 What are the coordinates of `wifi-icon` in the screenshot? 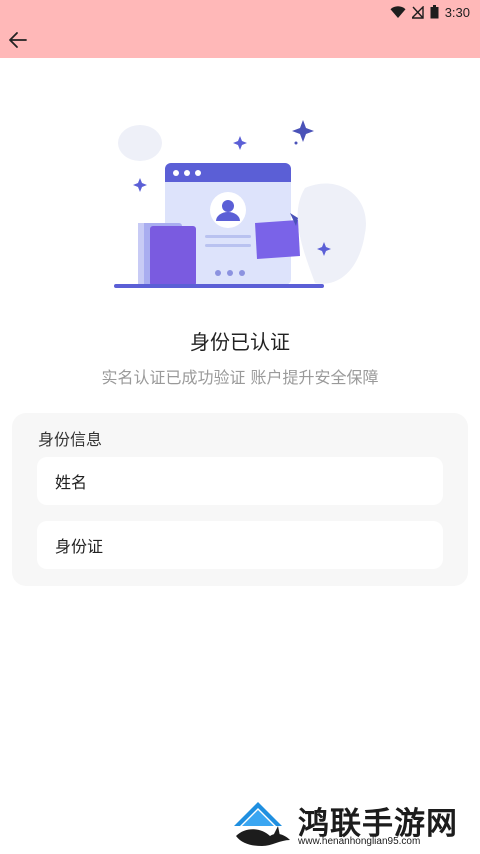 It's located at (398, 11).